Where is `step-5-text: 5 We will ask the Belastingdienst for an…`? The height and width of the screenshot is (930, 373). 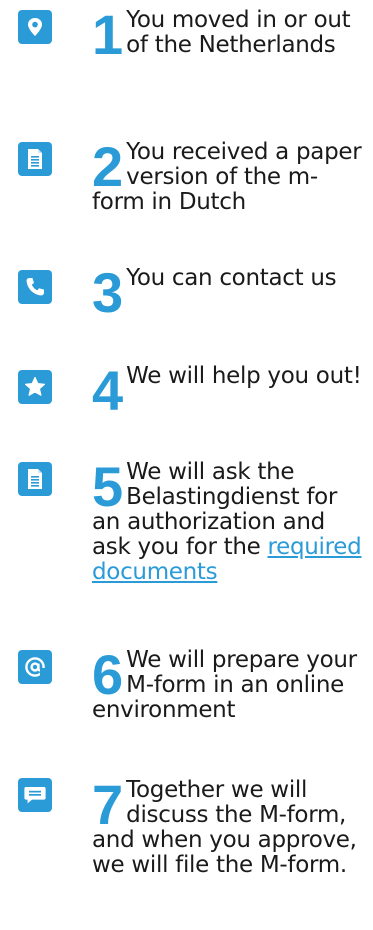 step-5-text: 5 We will ask the Belastingdienst for an… is located at coordinates (229, 520).